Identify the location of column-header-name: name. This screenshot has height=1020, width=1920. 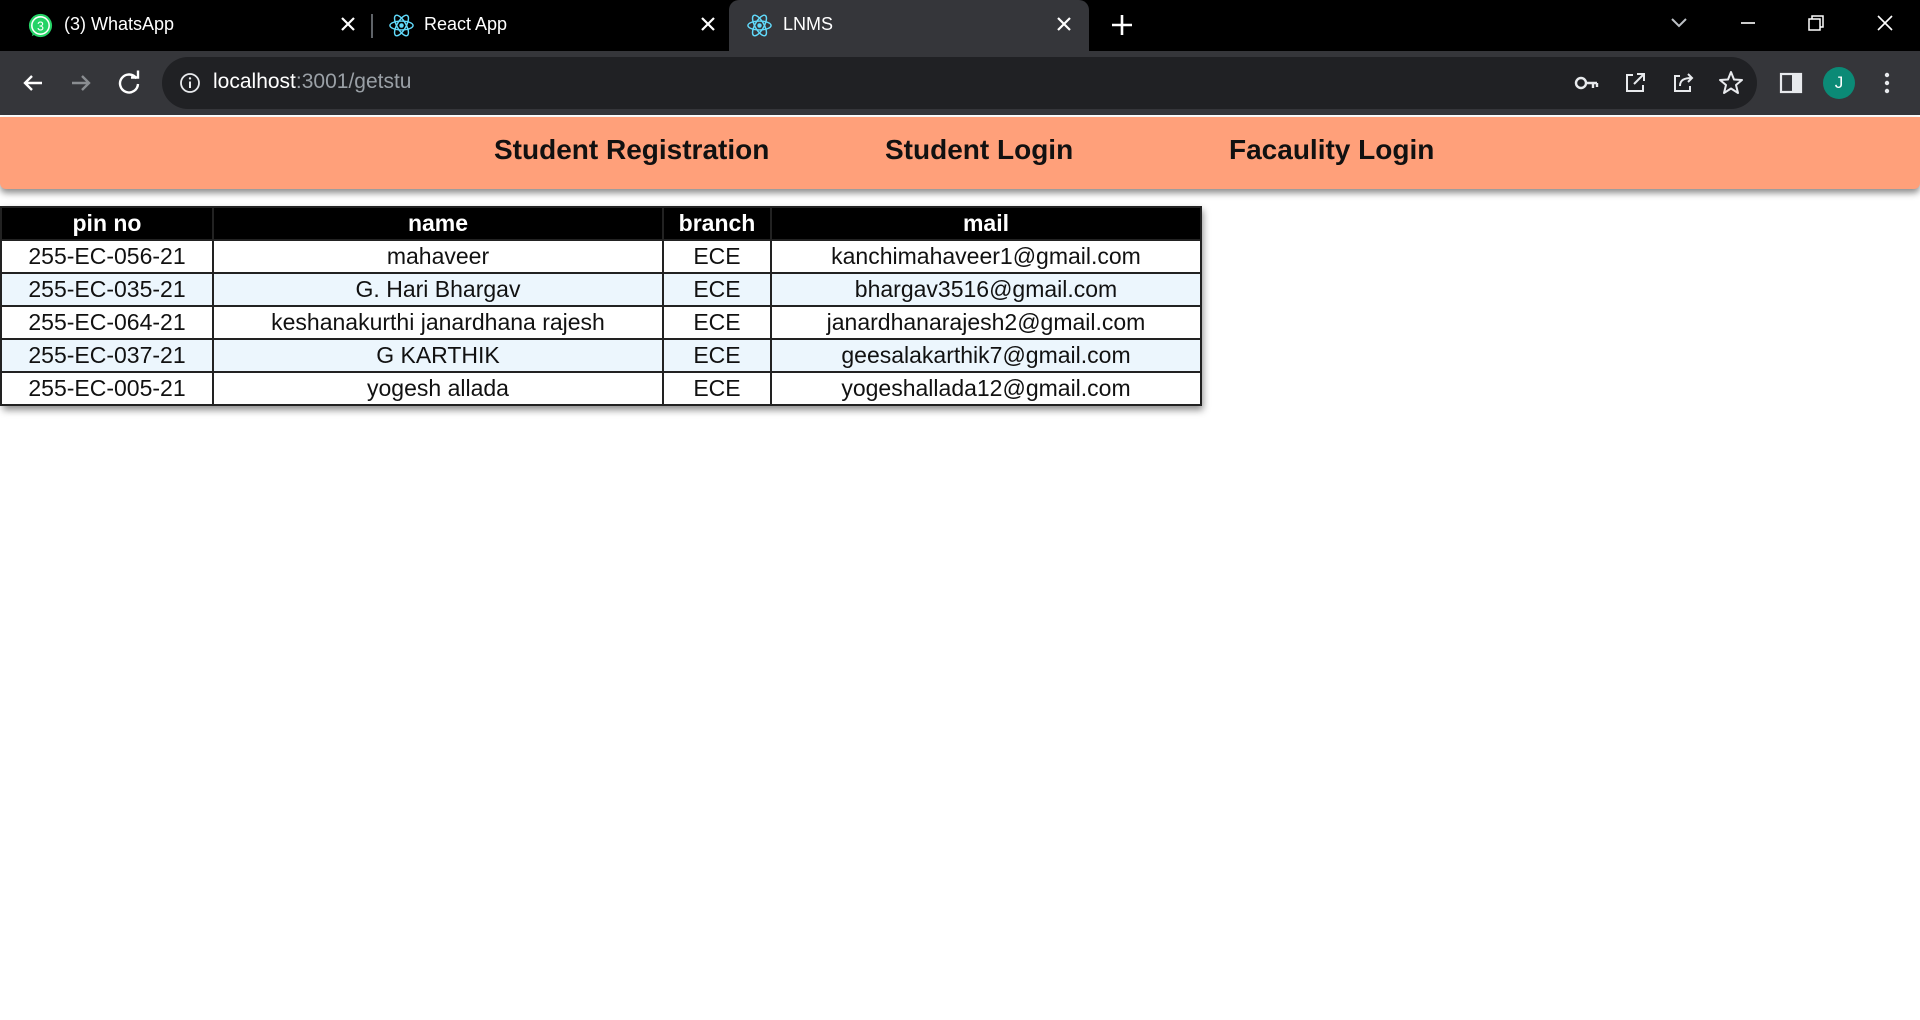
(438, 223).